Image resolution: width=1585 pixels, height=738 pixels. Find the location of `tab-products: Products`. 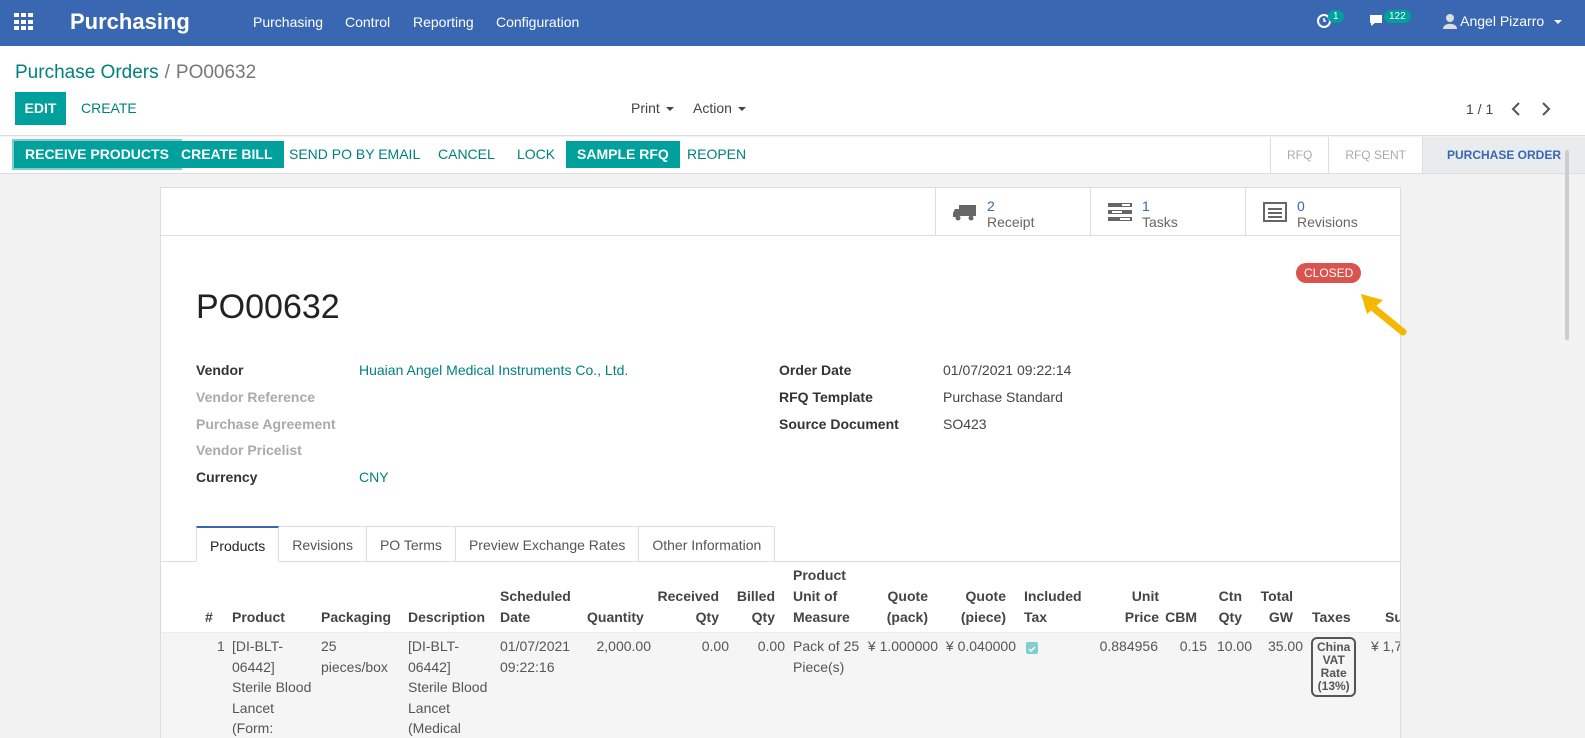

tab-products: Products is located at coordinates (238, 544).